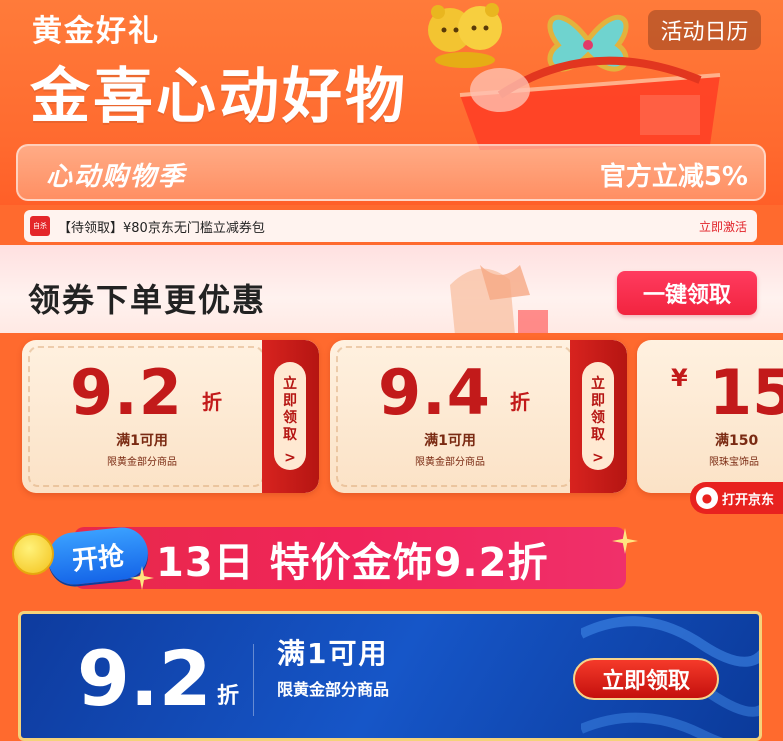 The height and width of the screenshot is (741, 783). Describe the element at coordinates (40, 226) in the screenshot. I see `self-operated-icon: 自杀` at that location.